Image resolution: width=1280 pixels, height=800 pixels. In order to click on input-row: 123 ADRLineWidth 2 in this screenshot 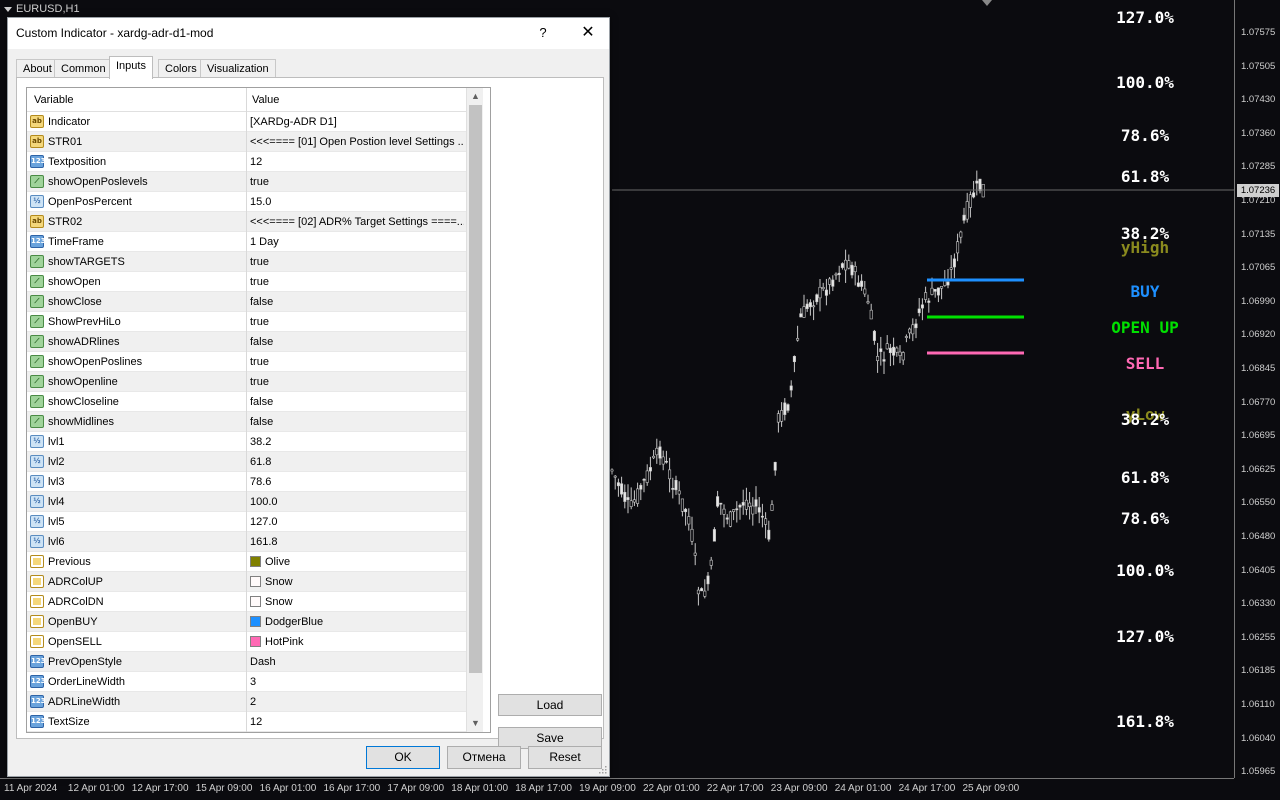, I will do `click(246, 702)`.